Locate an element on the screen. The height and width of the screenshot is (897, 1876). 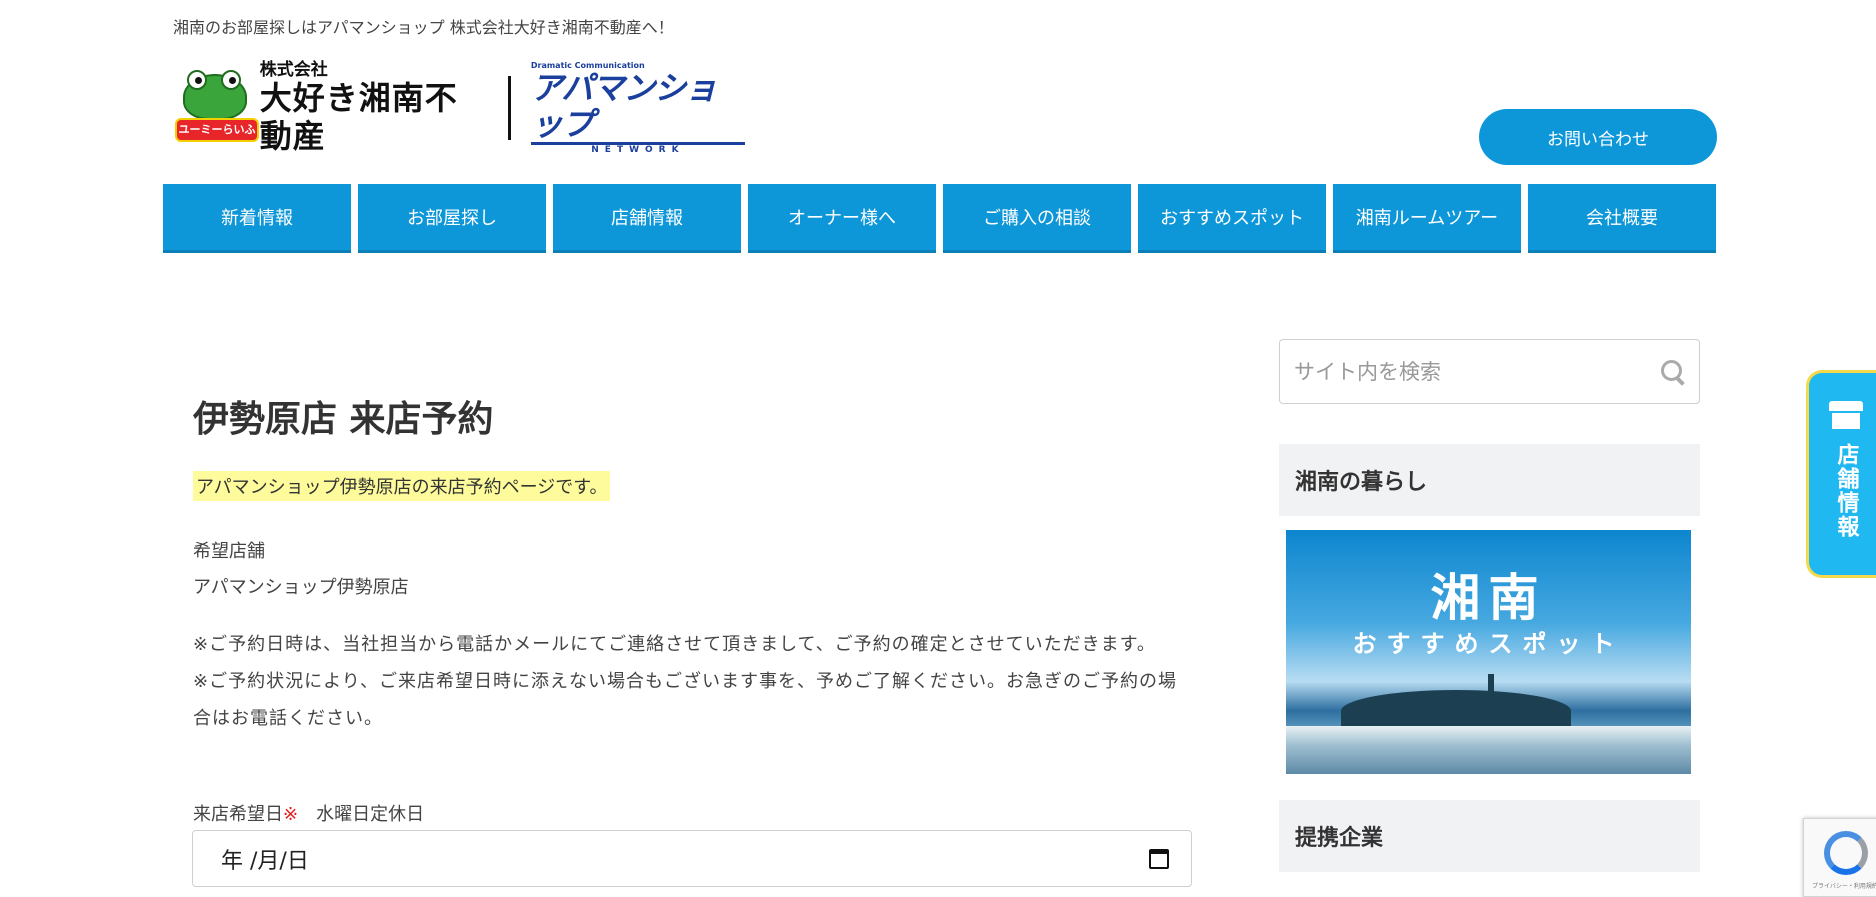
date-input-value: 年 /月/日 is located at coordinates (265, 861).